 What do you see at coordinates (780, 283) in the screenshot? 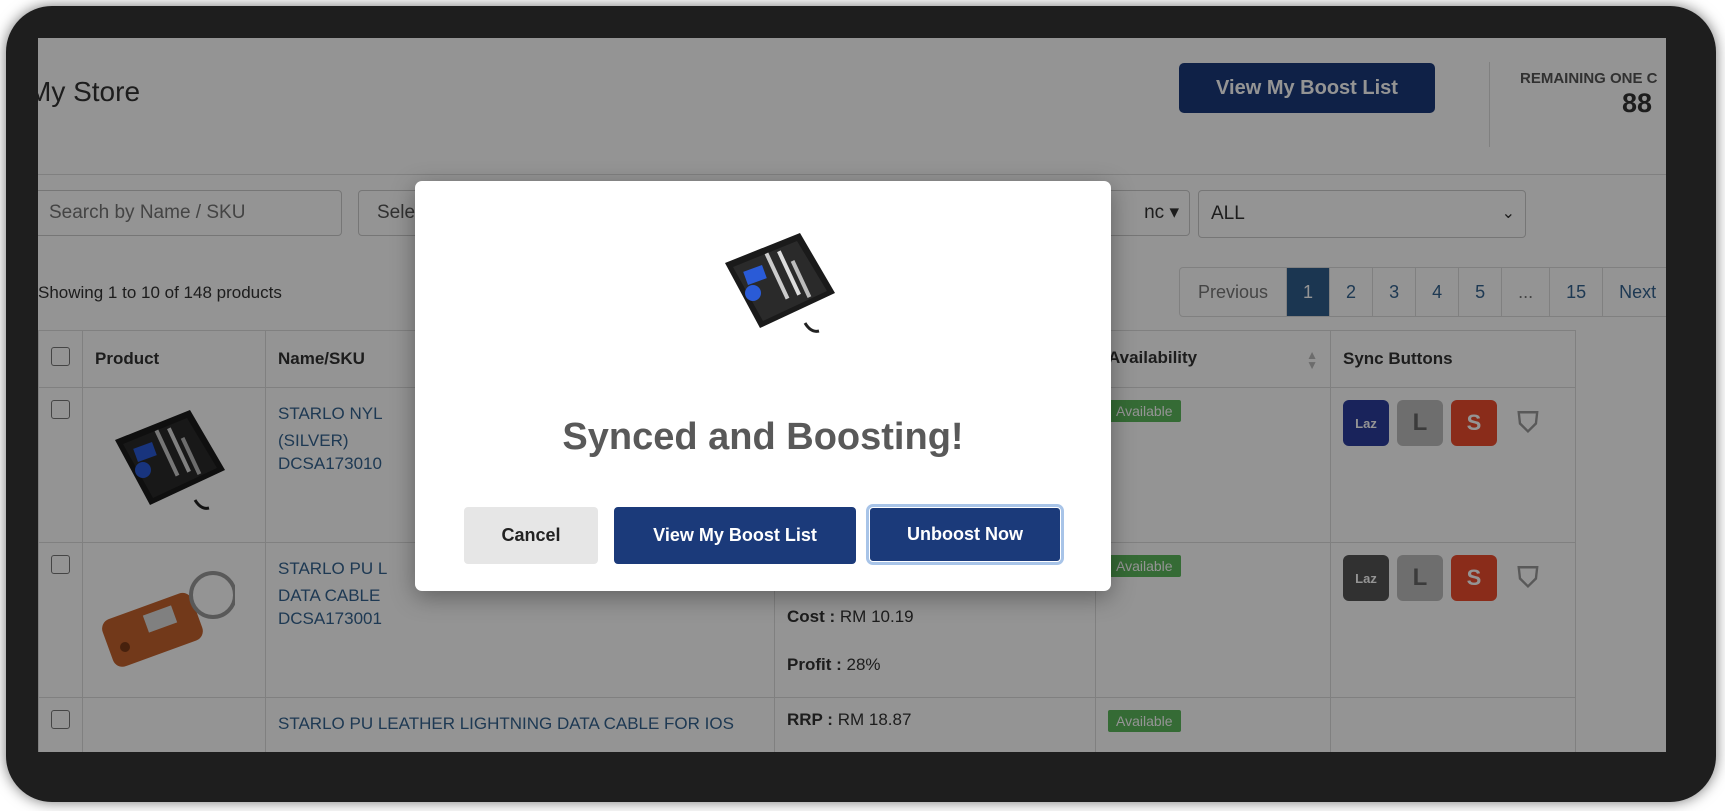
I see `modal-product-image` at bounding box center [780, 283].